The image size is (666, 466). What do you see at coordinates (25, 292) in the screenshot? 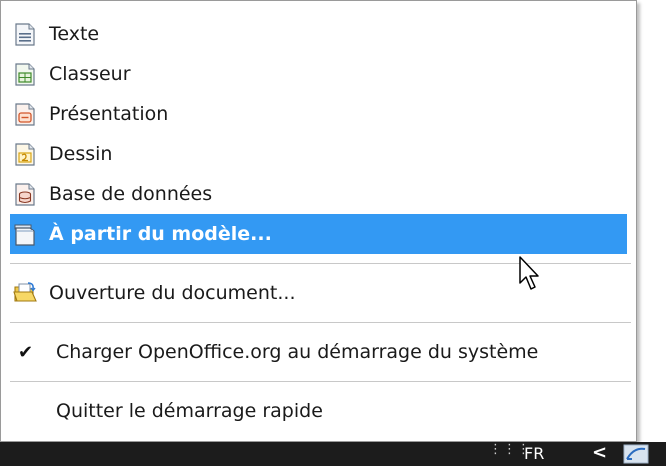
I see `folder-open-icon` at bounding box center [25, 292].